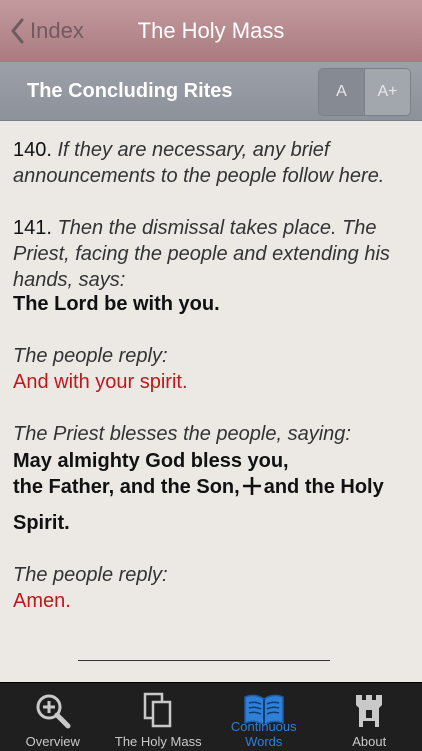 This screenshot has width=422, height=751. What do you see at coordinates (252, 486) in the screenshot?
I see `cross-icon` at bounding box center [252, 486].